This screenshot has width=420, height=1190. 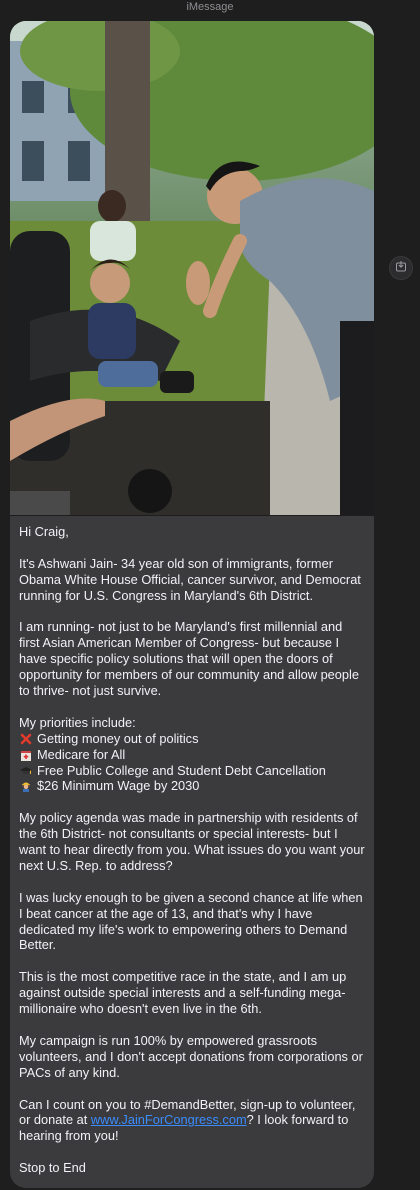 What do you see at coordinates (81, 754) in the screenshot?
I see `priority-text: Medicare for All` at bounding box center [81, 754].